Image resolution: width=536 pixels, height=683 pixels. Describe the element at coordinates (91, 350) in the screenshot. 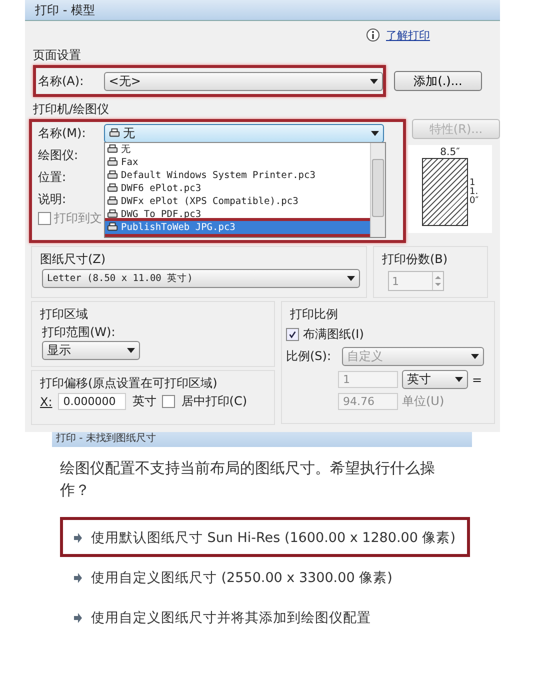

I see `plot-range-dropdown: 显示` at that location.